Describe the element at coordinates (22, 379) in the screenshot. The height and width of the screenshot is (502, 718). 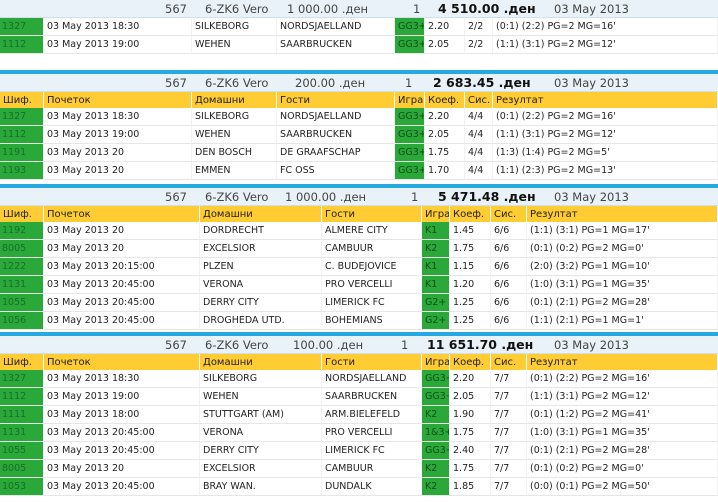
I see `cell-code: 1327` at that location.